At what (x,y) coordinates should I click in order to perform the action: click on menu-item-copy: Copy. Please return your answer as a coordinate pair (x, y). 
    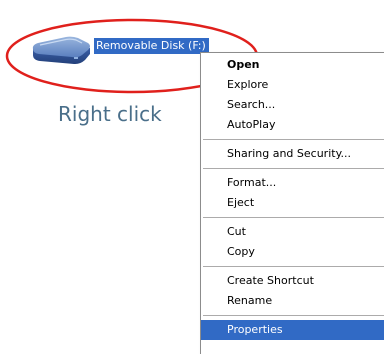
    Looking at the image, I should click on (292, 252).